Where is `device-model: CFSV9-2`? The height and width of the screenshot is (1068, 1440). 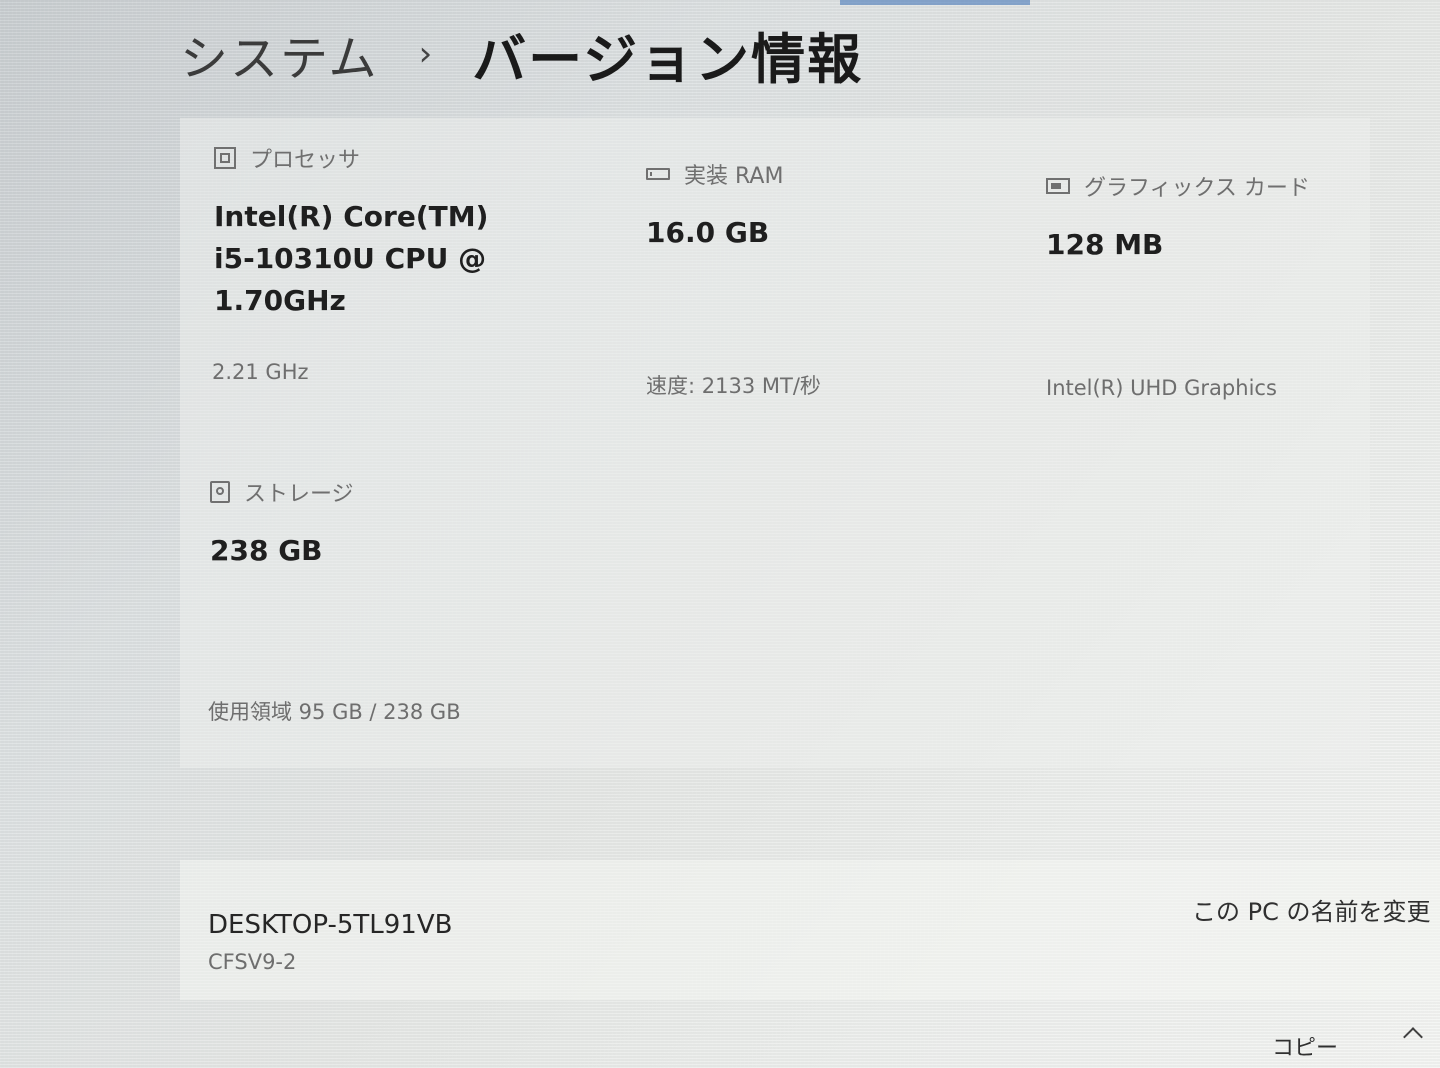 device-model: CFSV9-2 is located at coordinates (252, 962).